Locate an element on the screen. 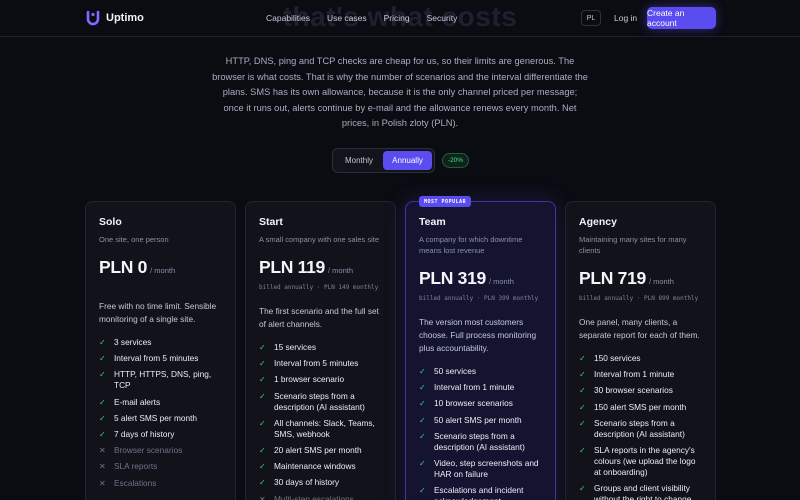 The image size is (800, 500). plan-name: Team is located at coordinates (432, 222).